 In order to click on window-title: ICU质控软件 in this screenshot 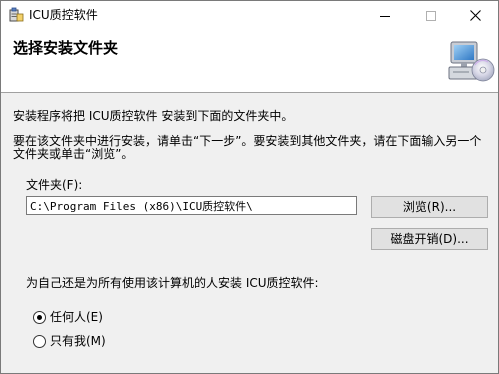, I will do `click(63, 15)`.